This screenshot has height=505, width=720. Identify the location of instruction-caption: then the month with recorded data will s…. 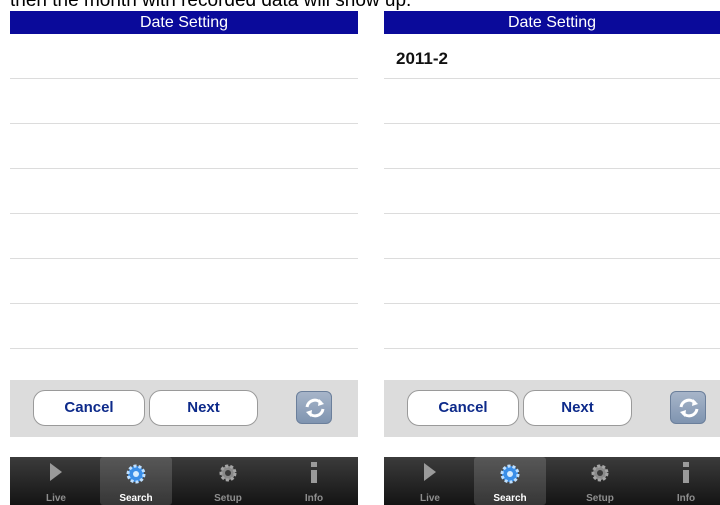
(211, 5).